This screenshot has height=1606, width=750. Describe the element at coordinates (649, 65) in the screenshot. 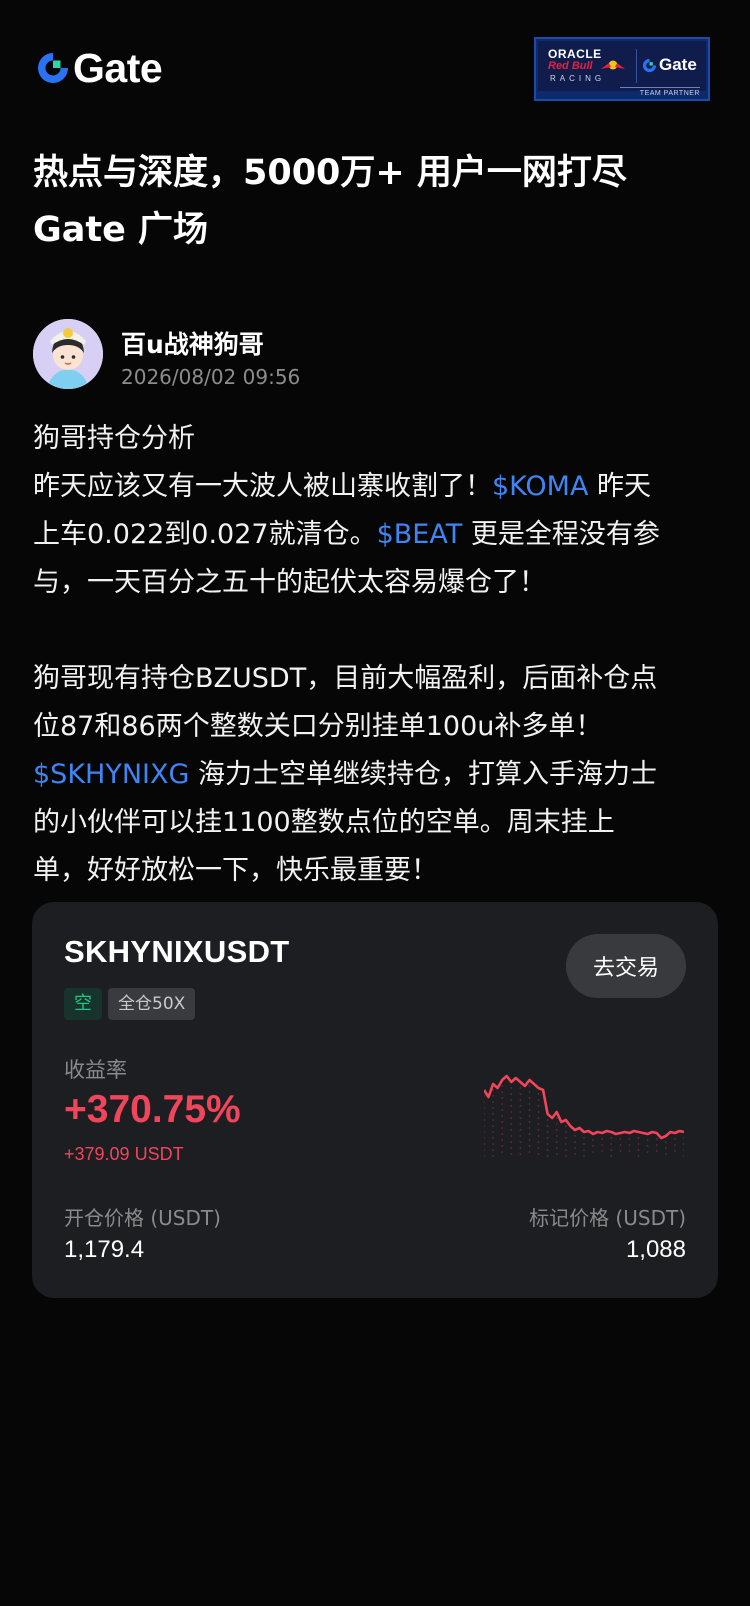

I see `gate-mini-icon` at that location.